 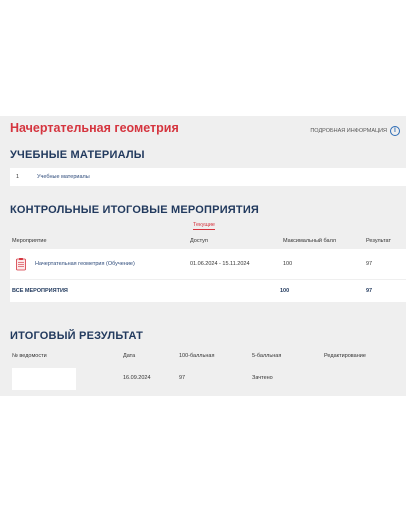 I want to click on events-total-row: ВСЕ МЕРОПРИЯТИЯ 100 97, so click(x=208, y=291).